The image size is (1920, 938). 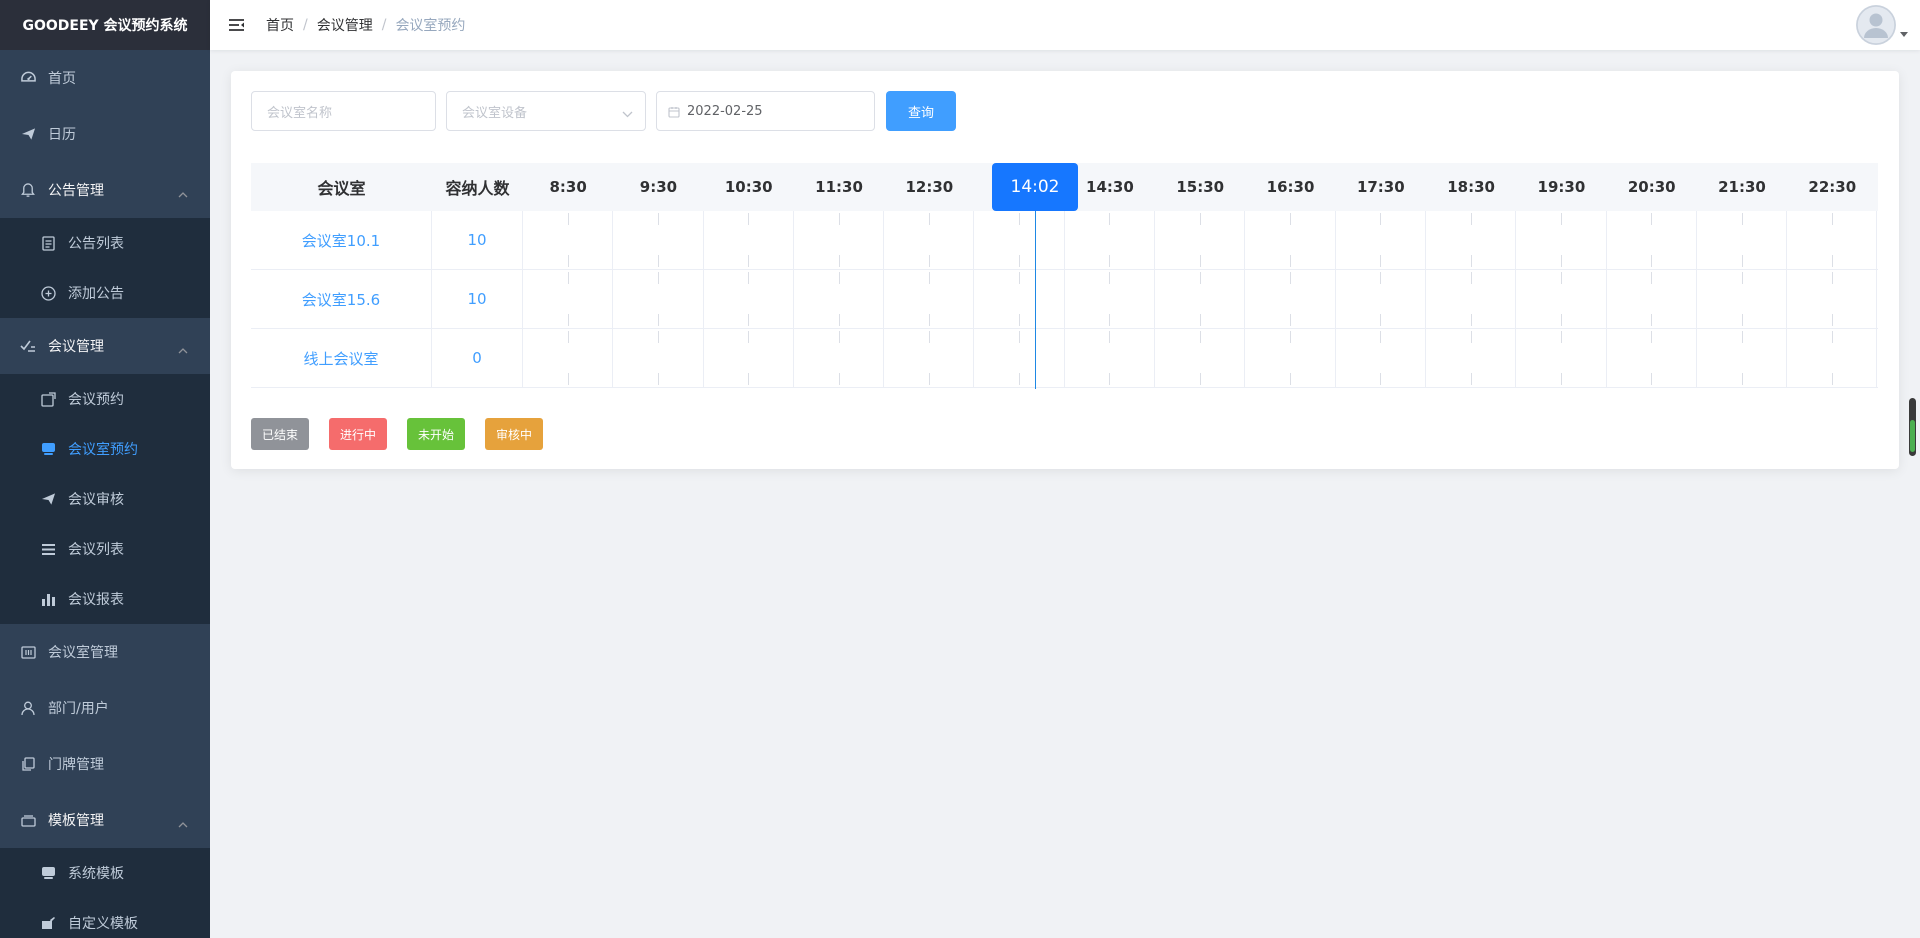 What do you see at coordinates (28, 764) in the screenshot?
I see `copy-icon` at bounding box center [28, 764].